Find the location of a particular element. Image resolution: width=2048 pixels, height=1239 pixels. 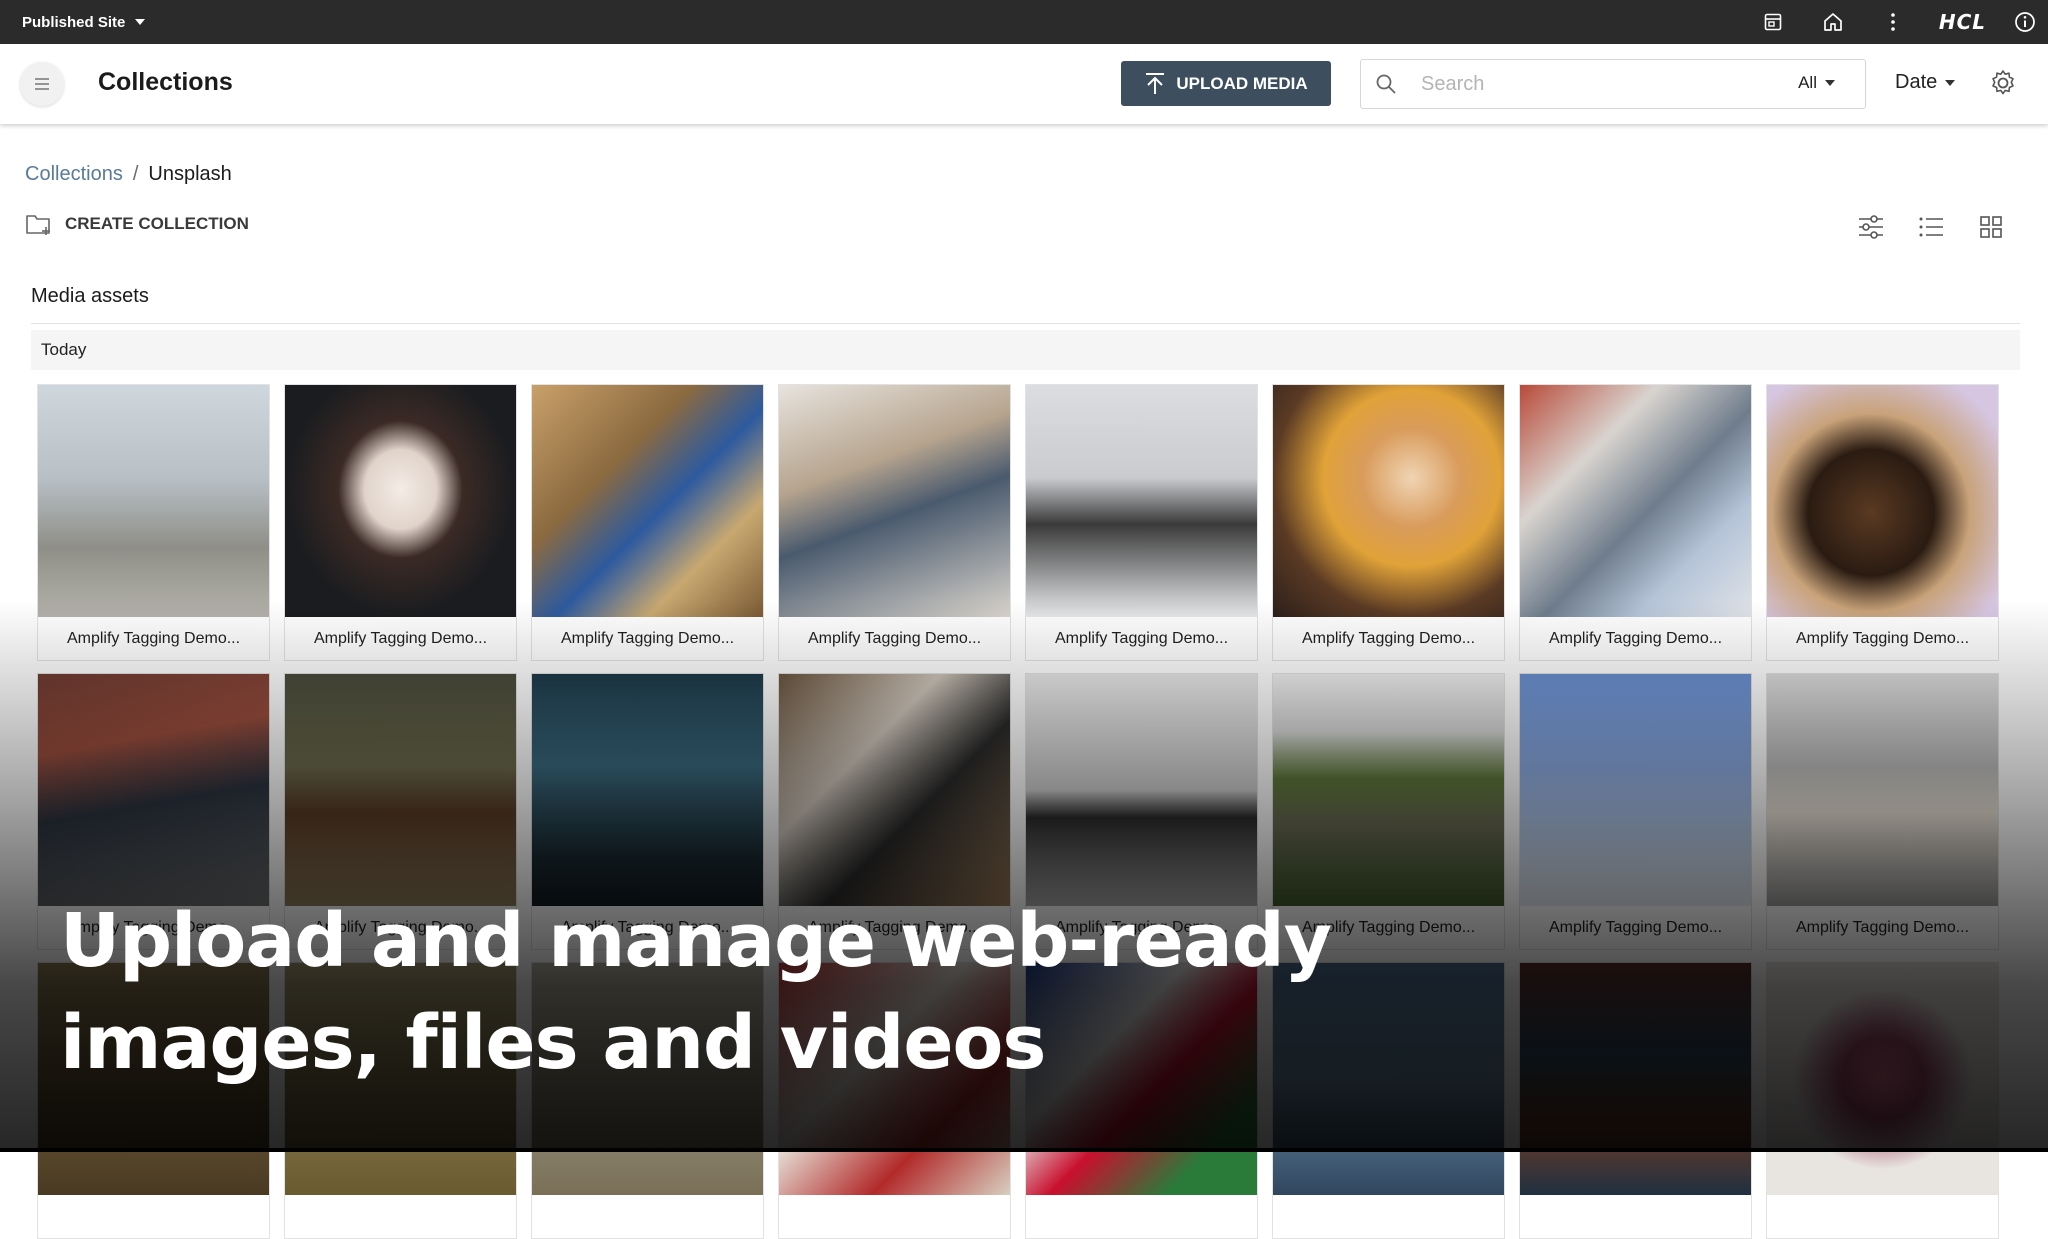

view-tools is located at coordinates (1931, 227).